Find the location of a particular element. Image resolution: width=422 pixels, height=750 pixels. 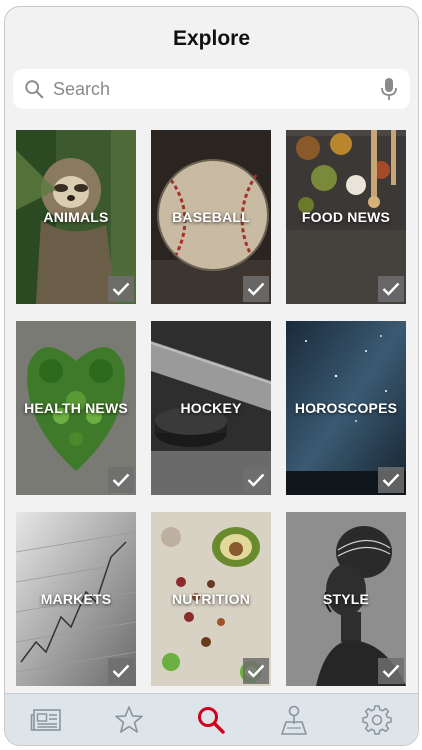

search-bar is located at coordinates (211, 89).